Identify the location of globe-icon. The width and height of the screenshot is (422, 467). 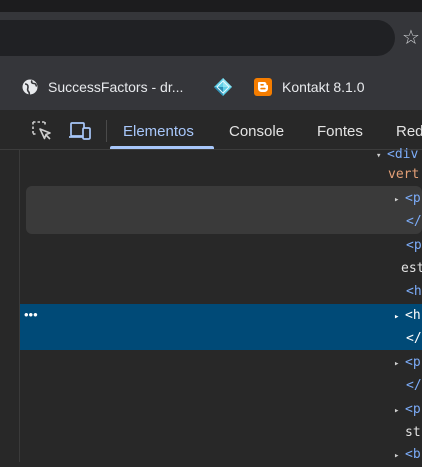
(30, 87).